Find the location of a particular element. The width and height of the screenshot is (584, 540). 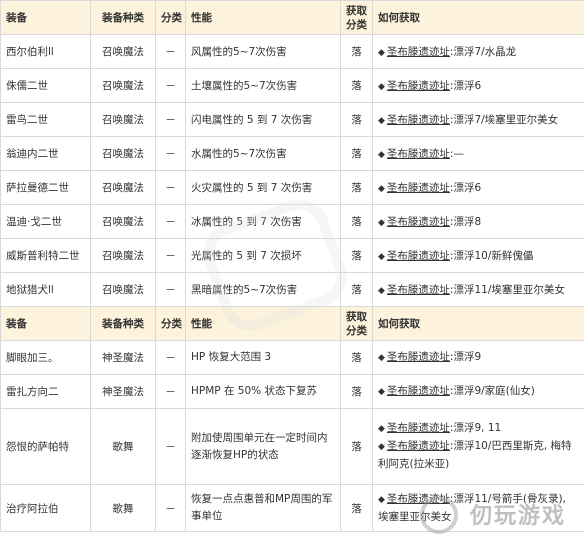

table-cell: ◆ 圣布滕遗迹址:漂浮11/埃塞里亚尔美女 is located at coordinates (478, 289).